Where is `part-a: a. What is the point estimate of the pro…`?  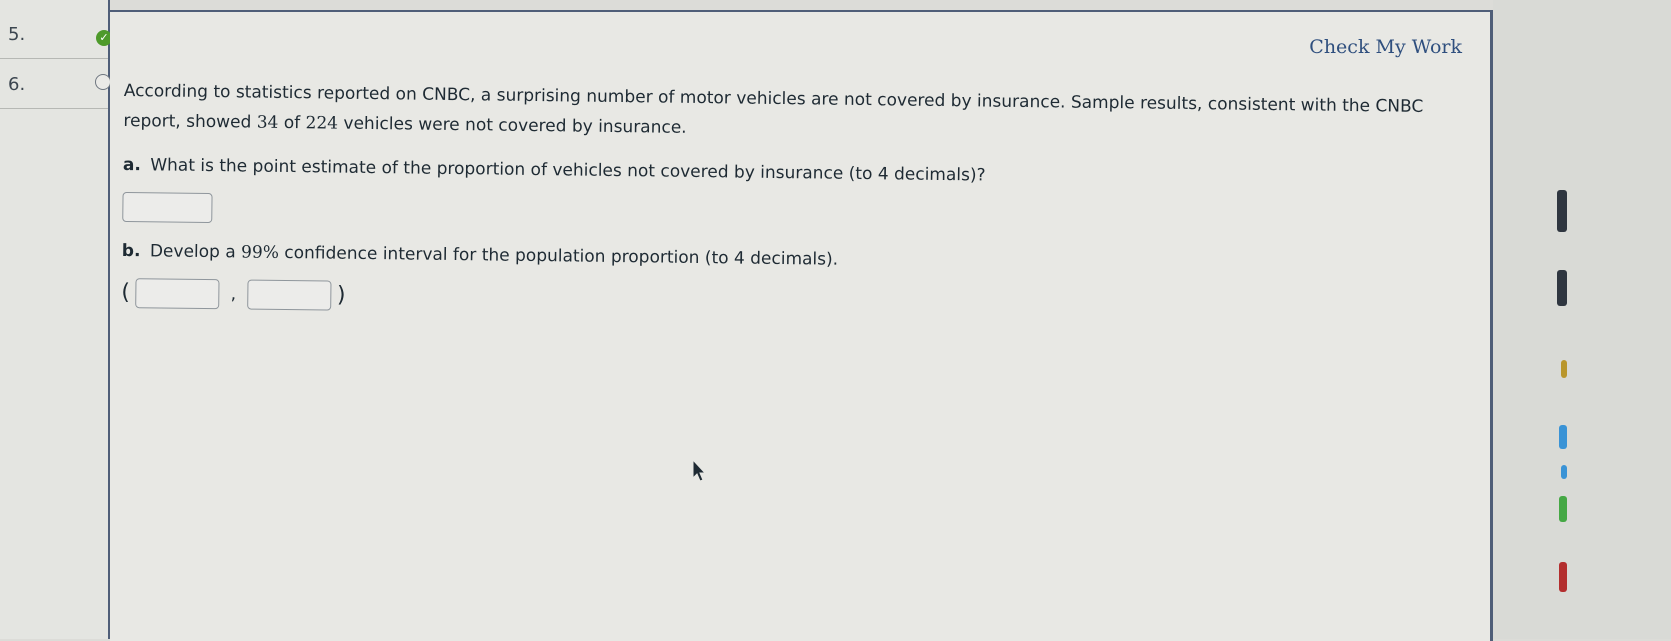 part-a: a. What is the point estimate of the pro… is located at coordinates (797, 194).